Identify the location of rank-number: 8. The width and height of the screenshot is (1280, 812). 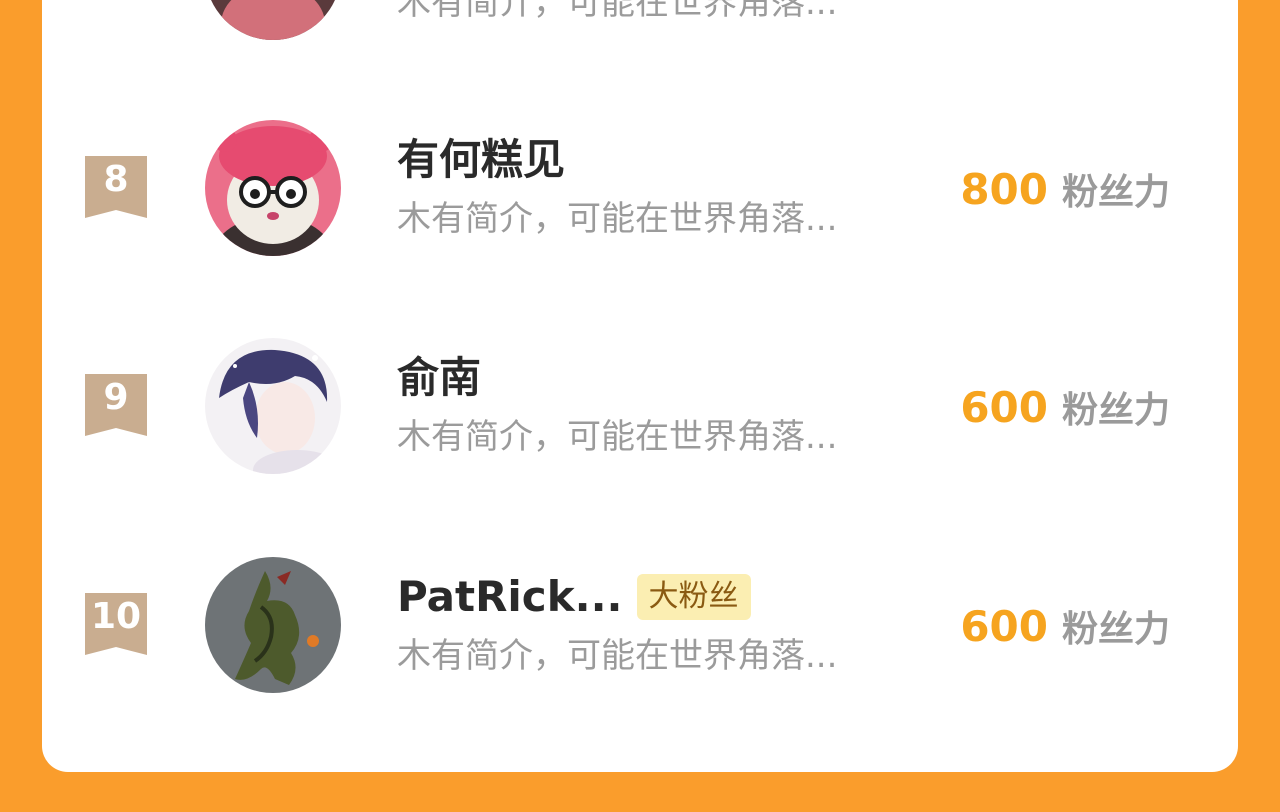
(116, 179).